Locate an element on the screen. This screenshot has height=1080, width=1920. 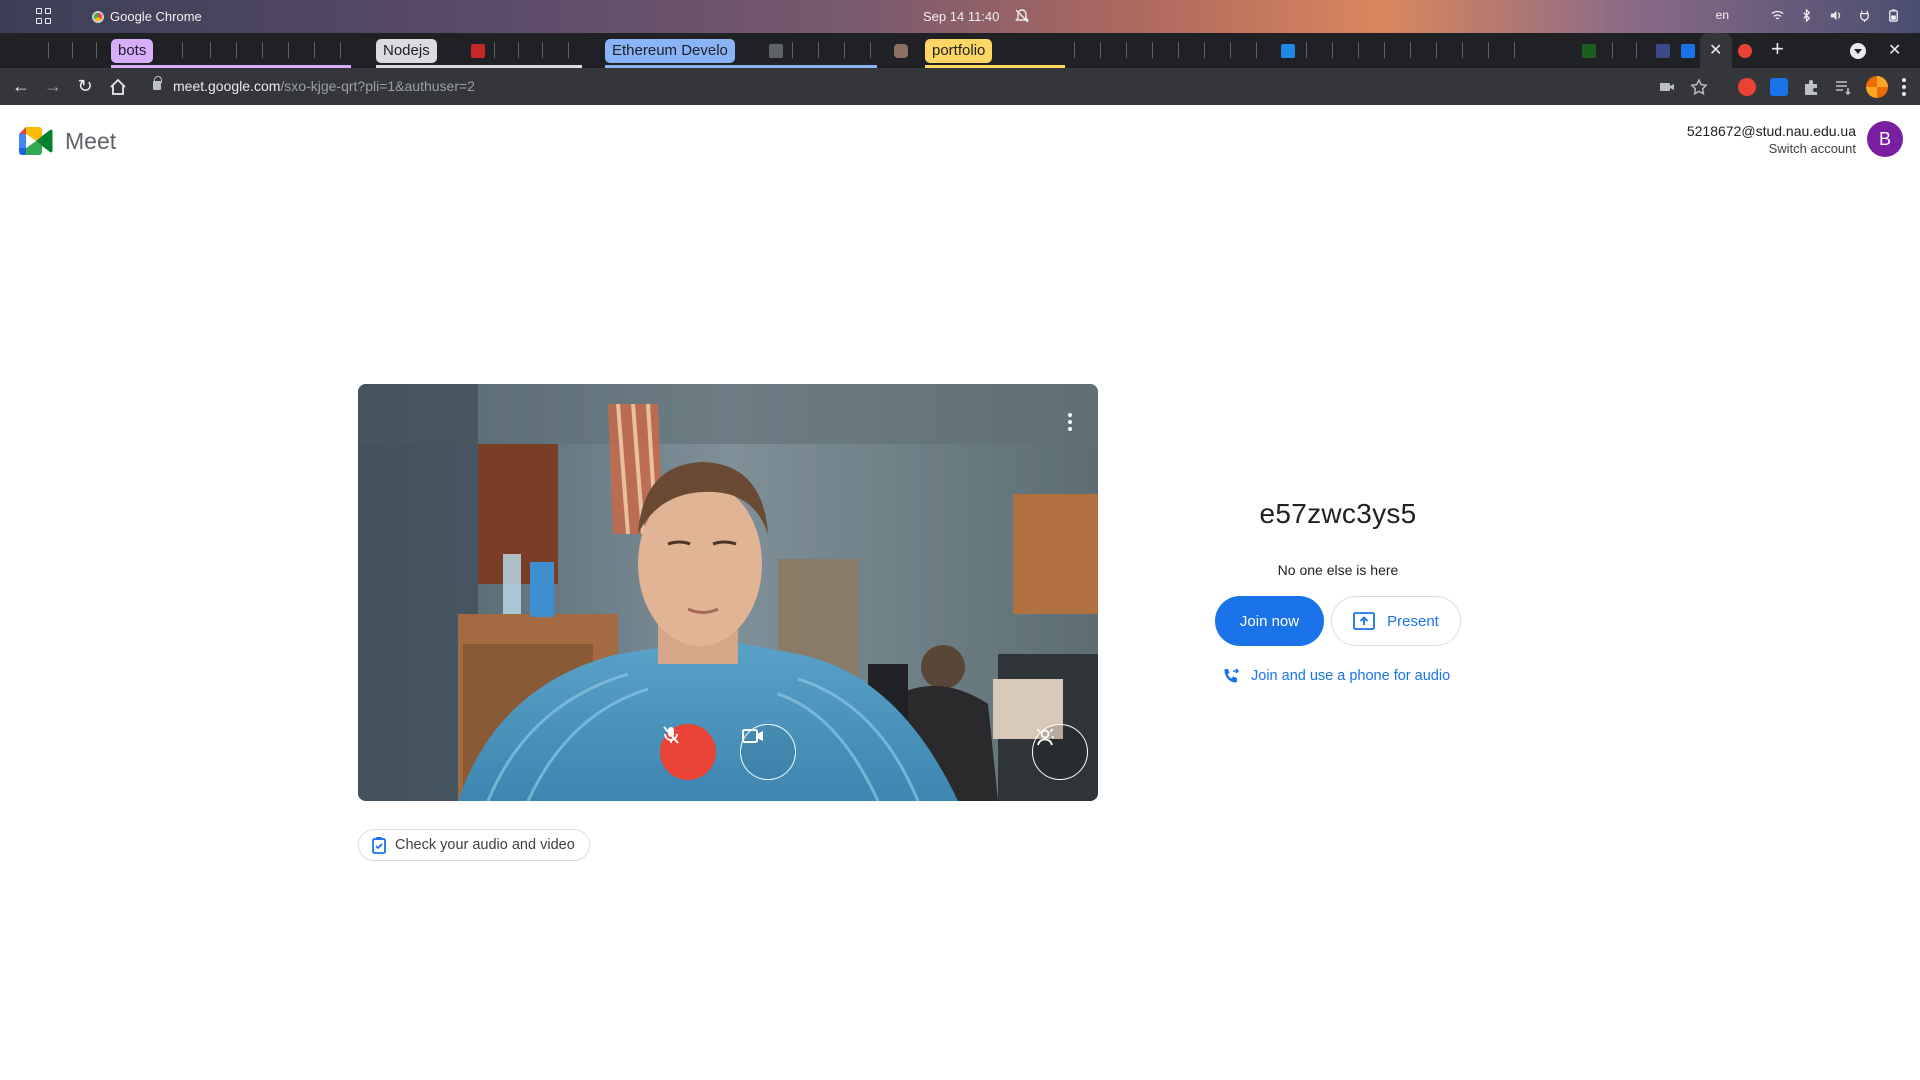
reload-icon: ↻ is located at coordinates (85, 87).